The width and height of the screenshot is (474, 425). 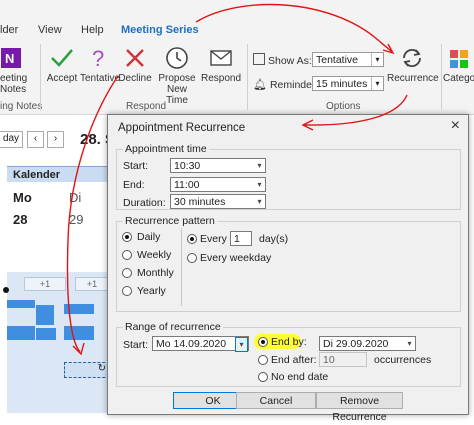 I want to click on weekly-radio, so click(x=127, y=255).